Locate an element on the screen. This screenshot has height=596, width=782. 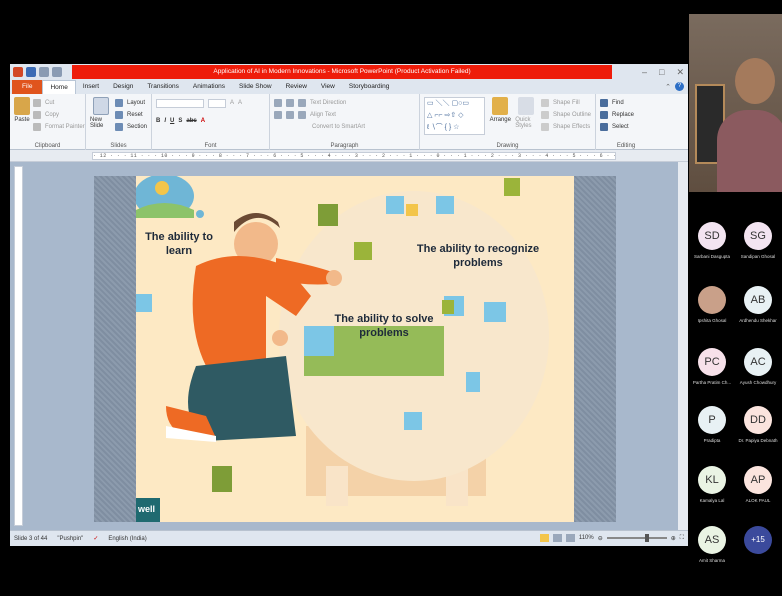
undo-icon is located at coordinates (44, 72).